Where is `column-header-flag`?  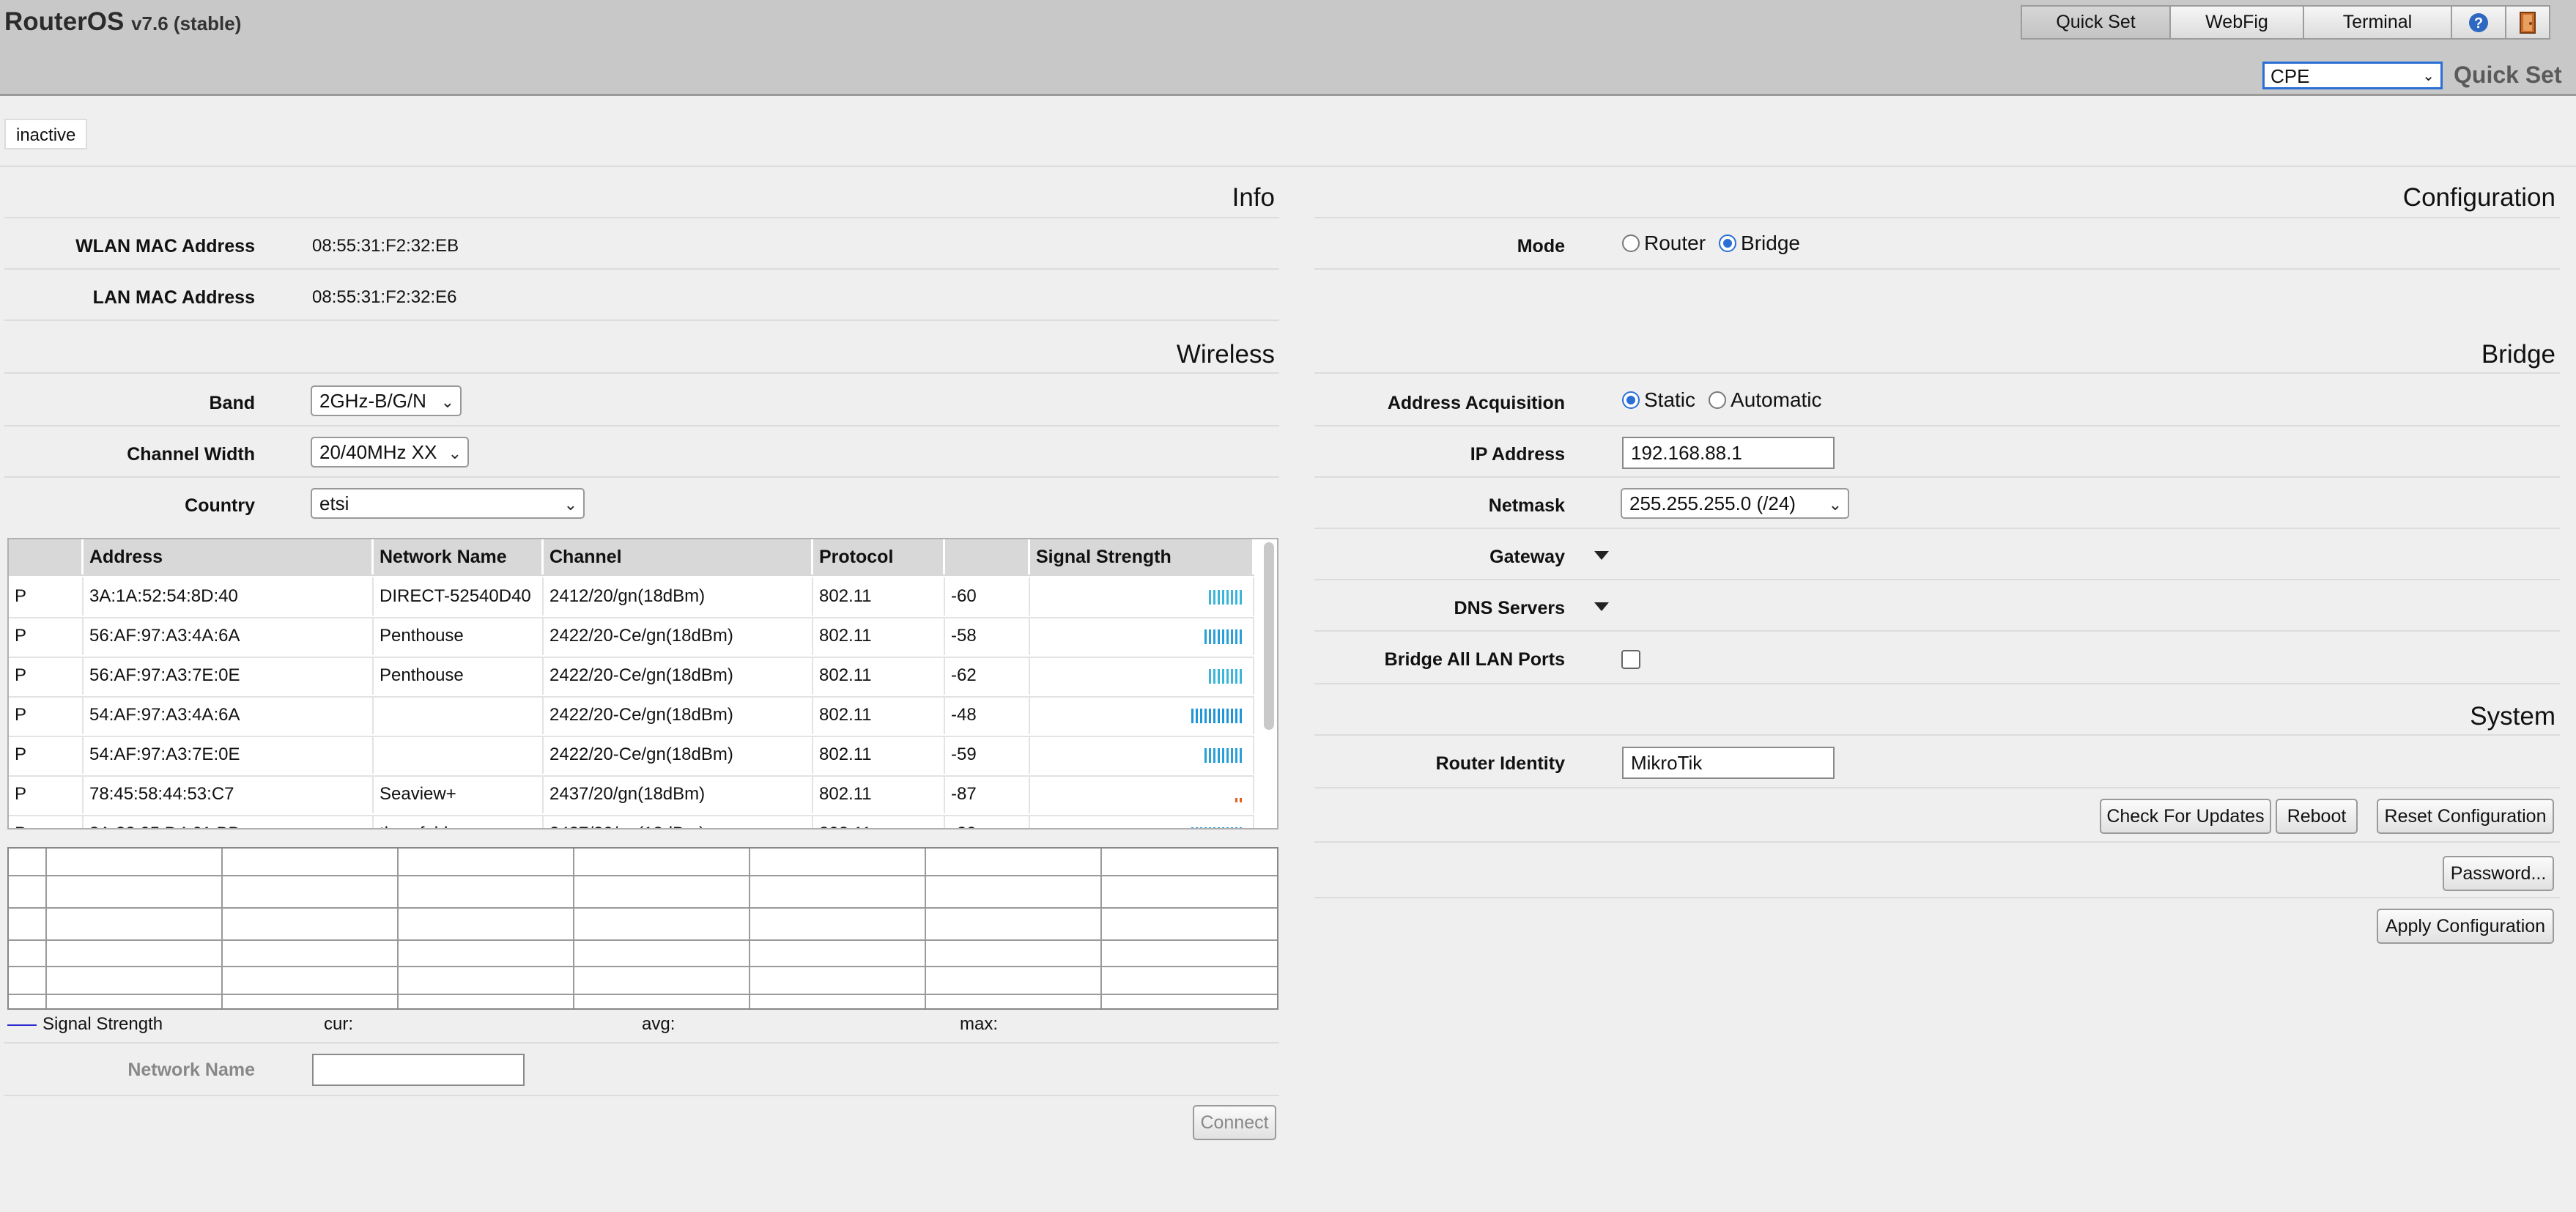 column-header-flag is located at coordinates (46, 556).